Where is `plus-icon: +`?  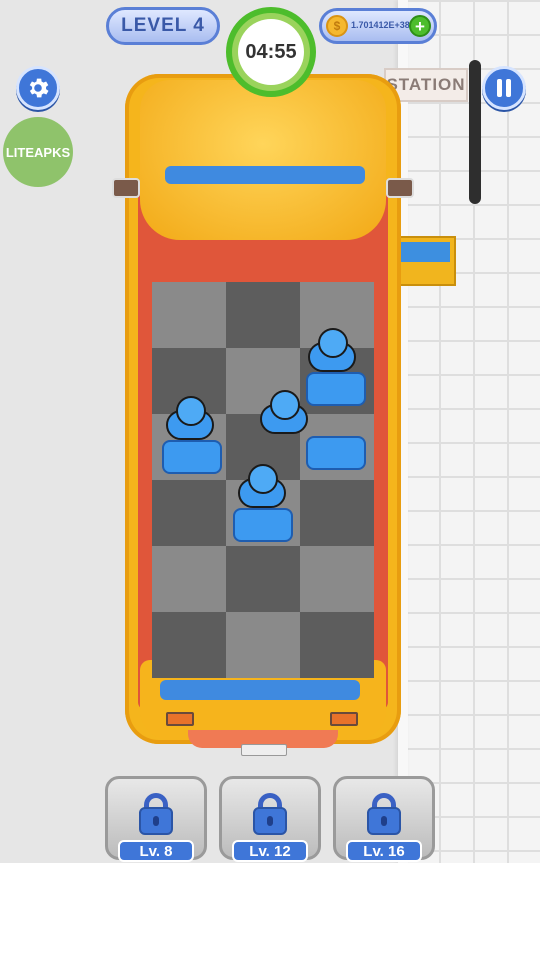 plus-icon: + is located at coordinates (420, 26).